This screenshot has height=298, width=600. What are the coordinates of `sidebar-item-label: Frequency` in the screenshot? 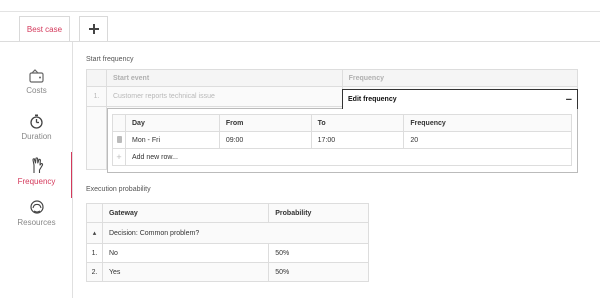 It's located at (36, 181).